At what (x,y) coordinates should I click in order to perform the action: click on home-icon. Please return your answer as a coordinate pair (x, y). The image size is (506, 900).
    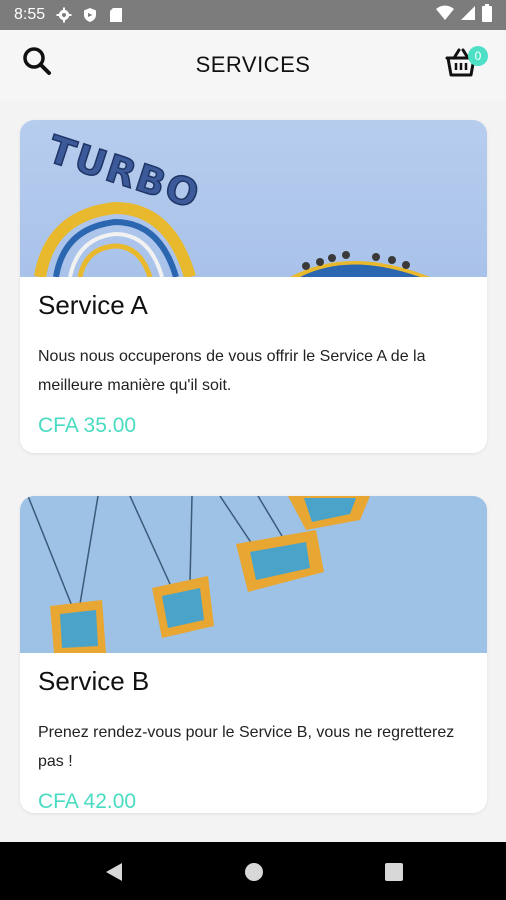
    Looking at the image, I should click on (254, 872).